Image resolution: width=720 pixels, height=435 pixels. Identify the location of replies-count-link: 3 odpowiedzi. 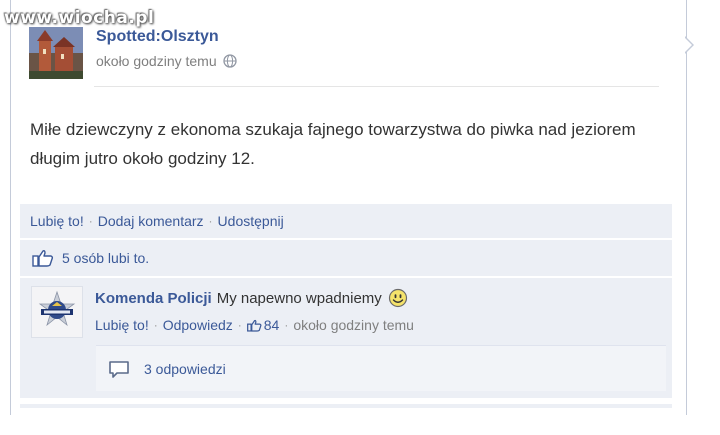
(185, 369).